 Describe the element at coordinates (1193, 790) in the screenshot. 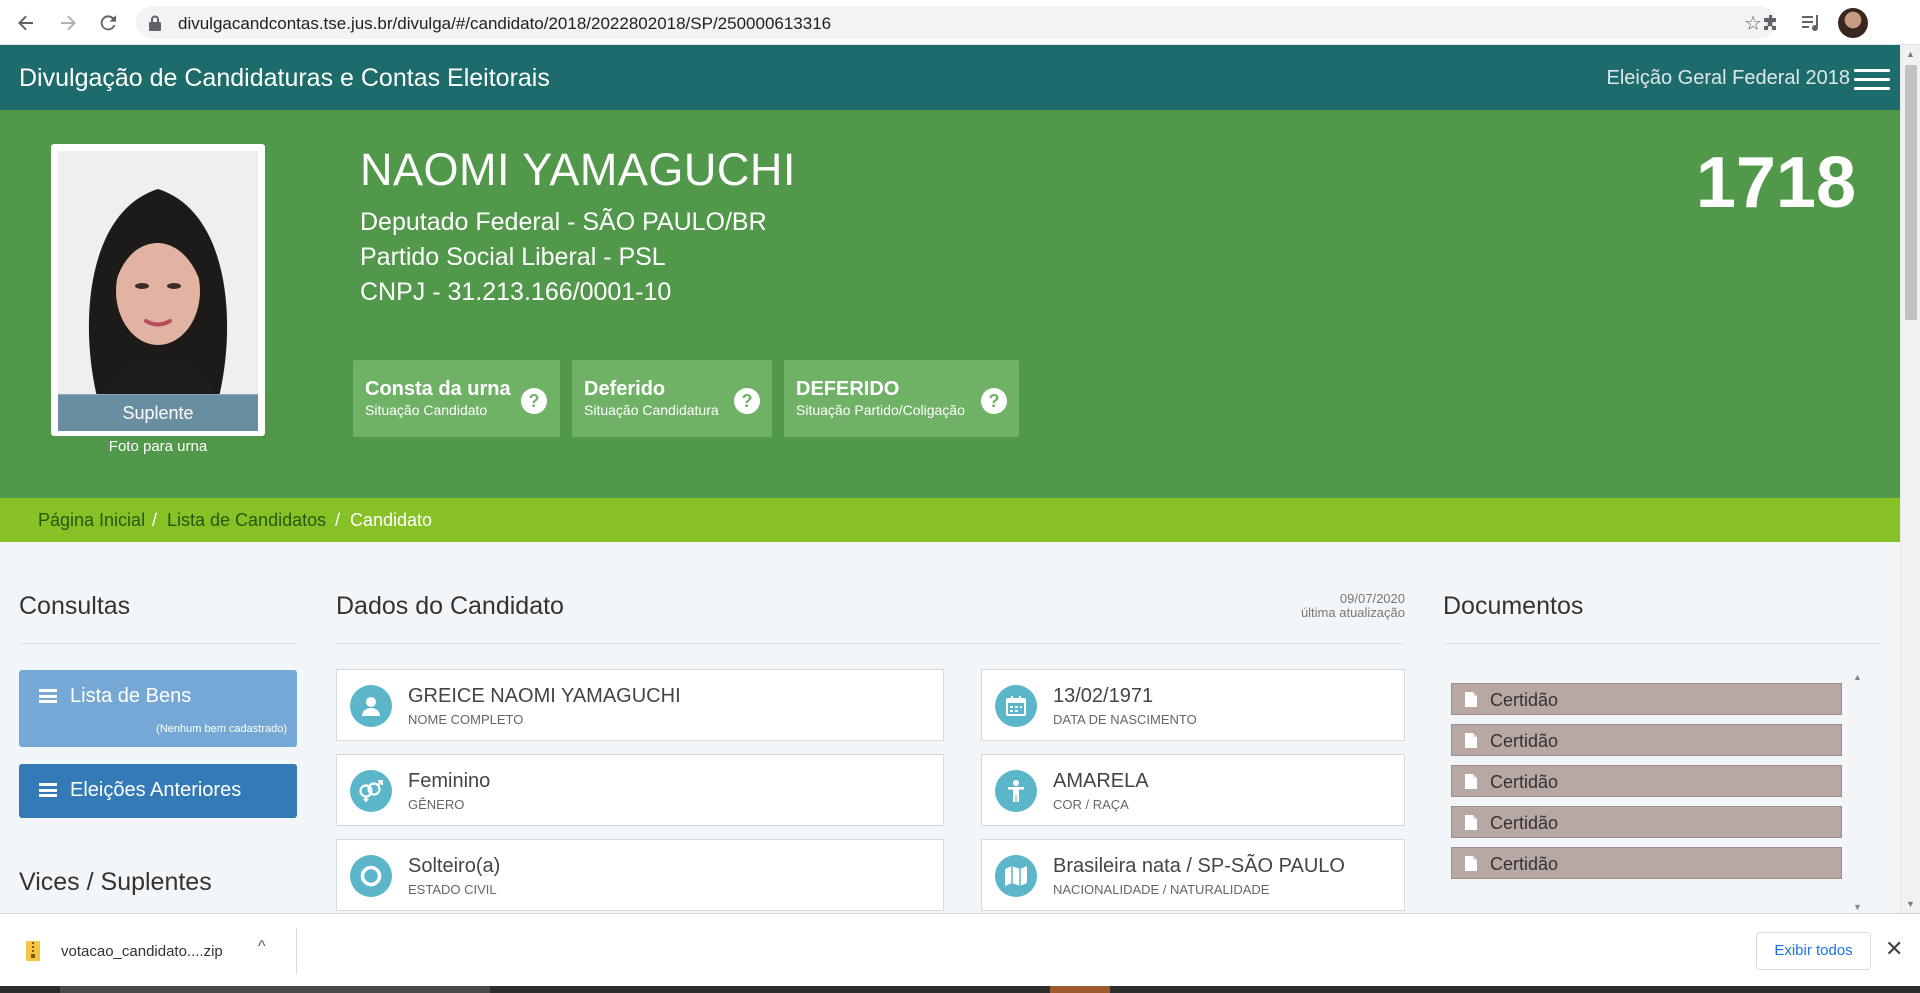

I see `field-cor-raca: AMARELA COR / RAÇA` at that location.